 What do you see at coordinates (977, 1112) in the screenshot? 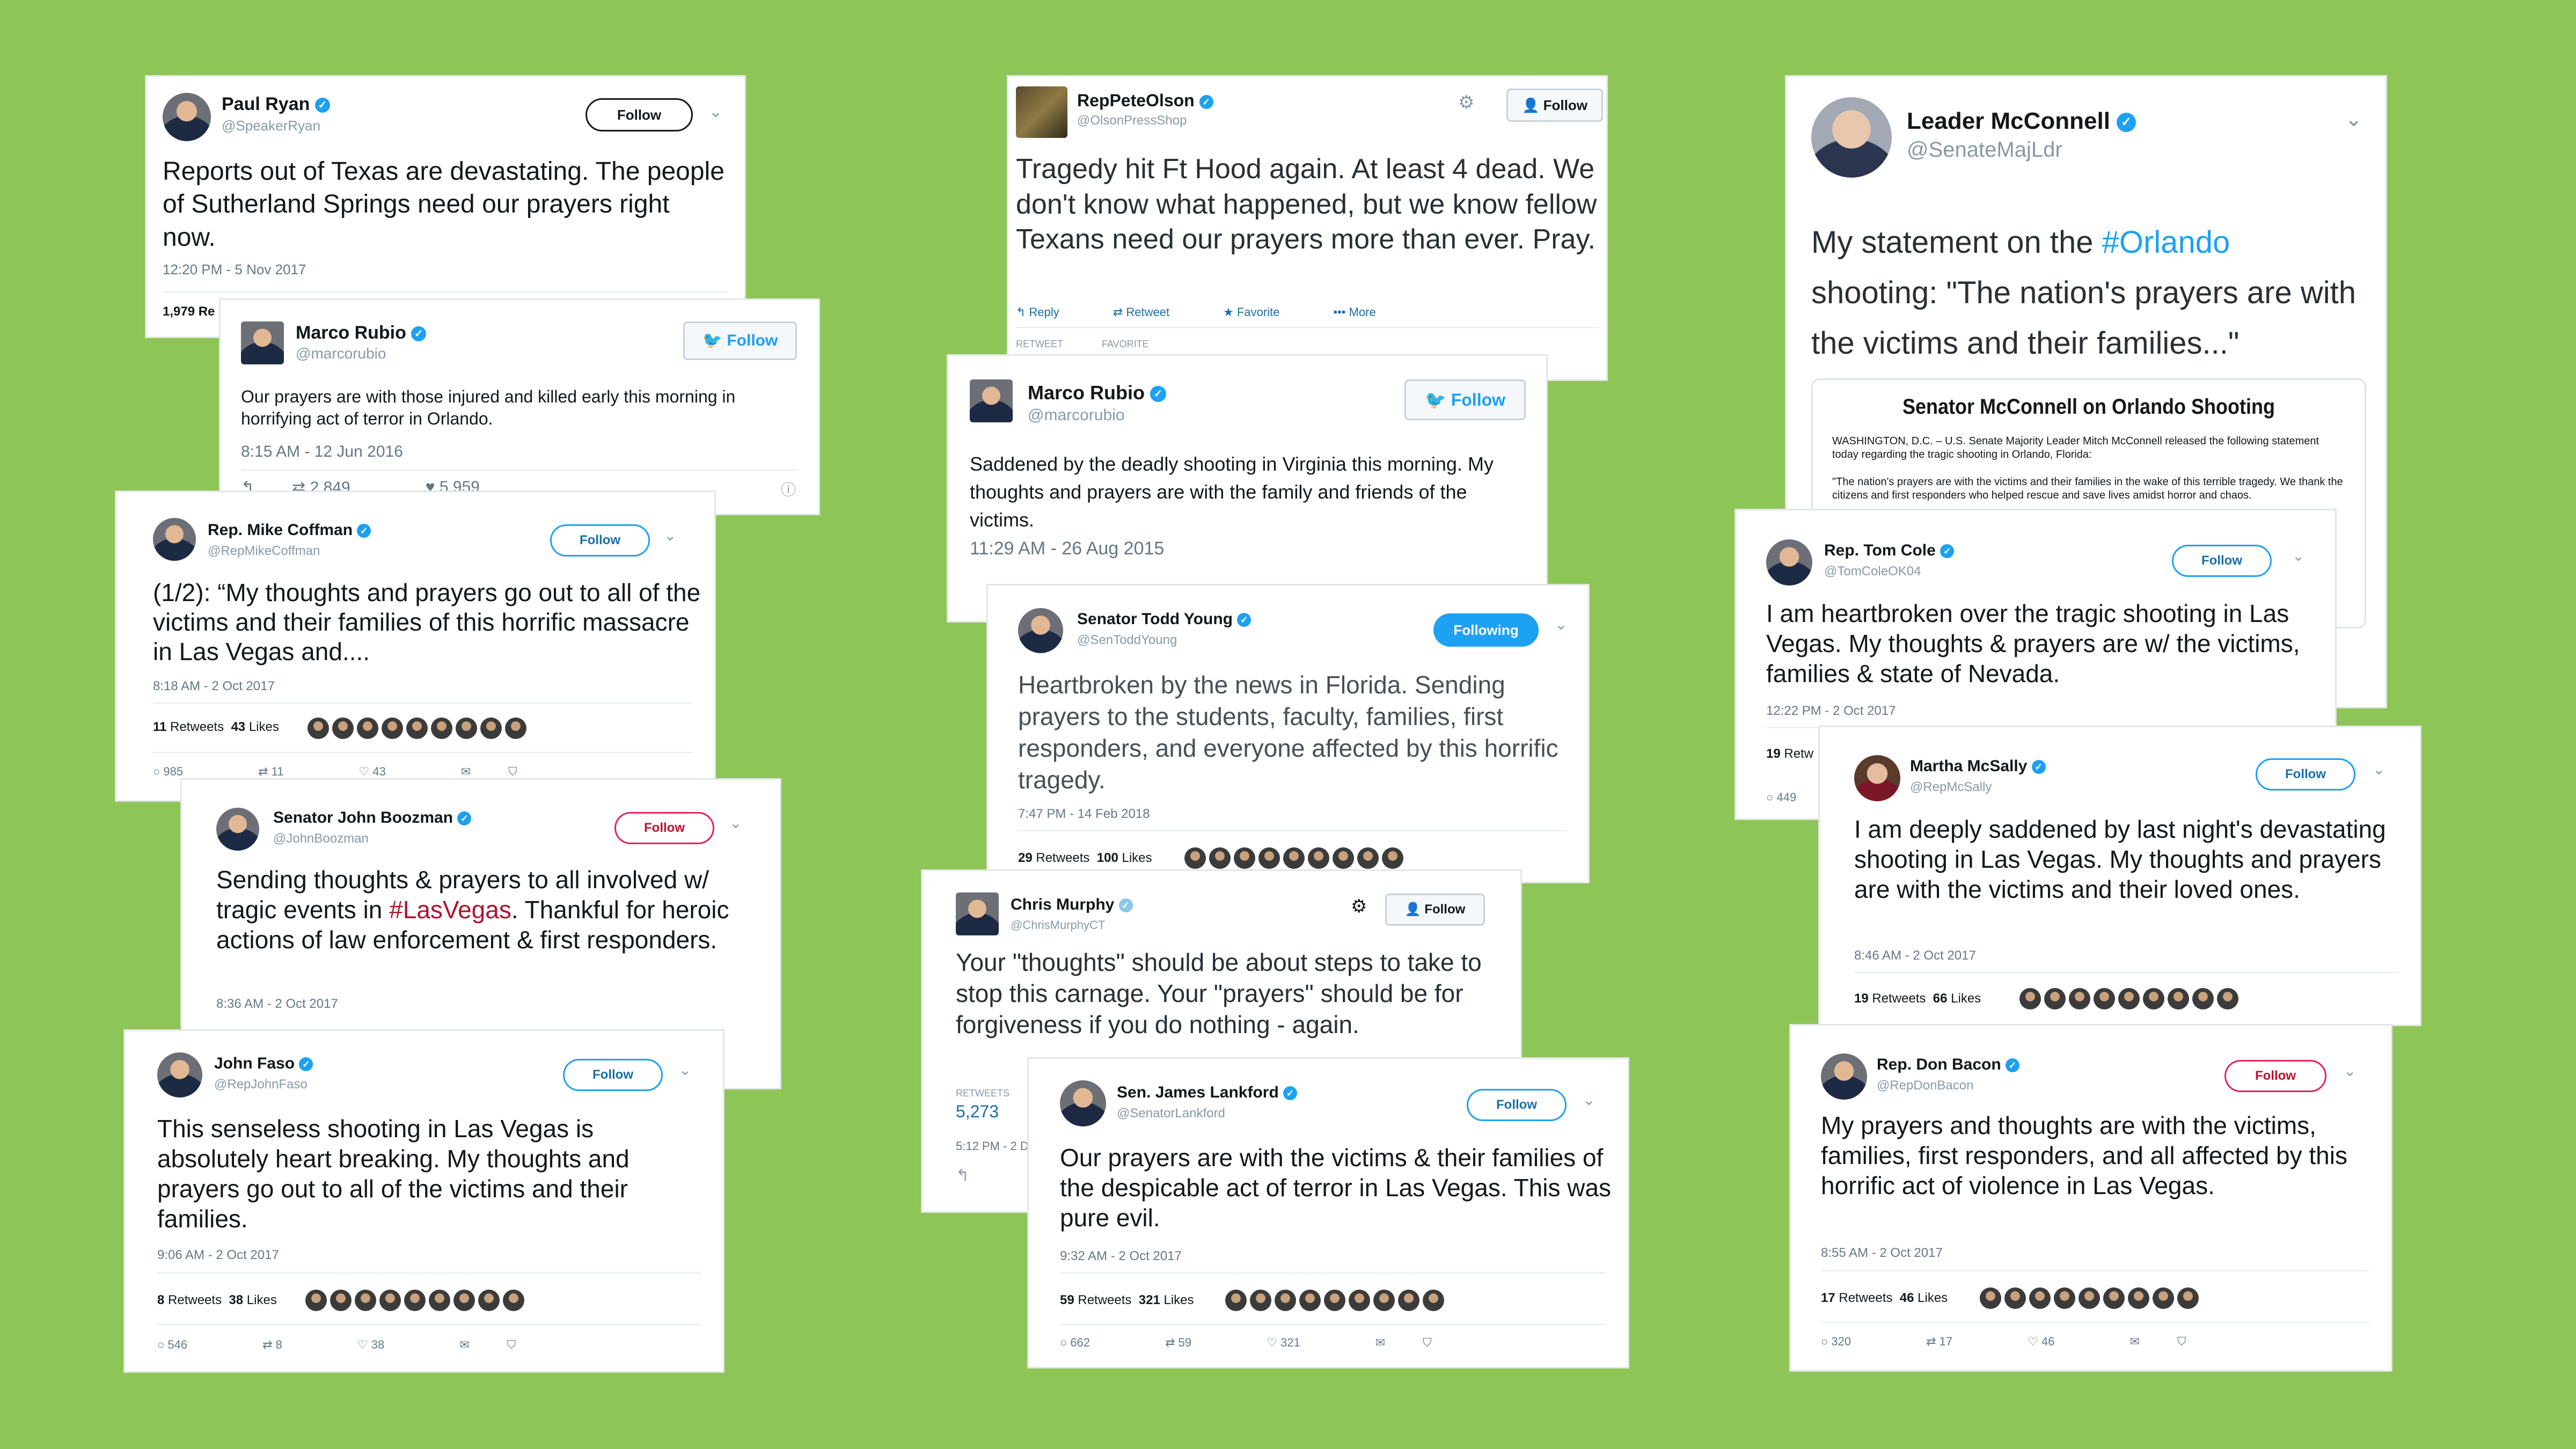
I see `retweets-count: 5,273` at bounding box center [977, 1112].